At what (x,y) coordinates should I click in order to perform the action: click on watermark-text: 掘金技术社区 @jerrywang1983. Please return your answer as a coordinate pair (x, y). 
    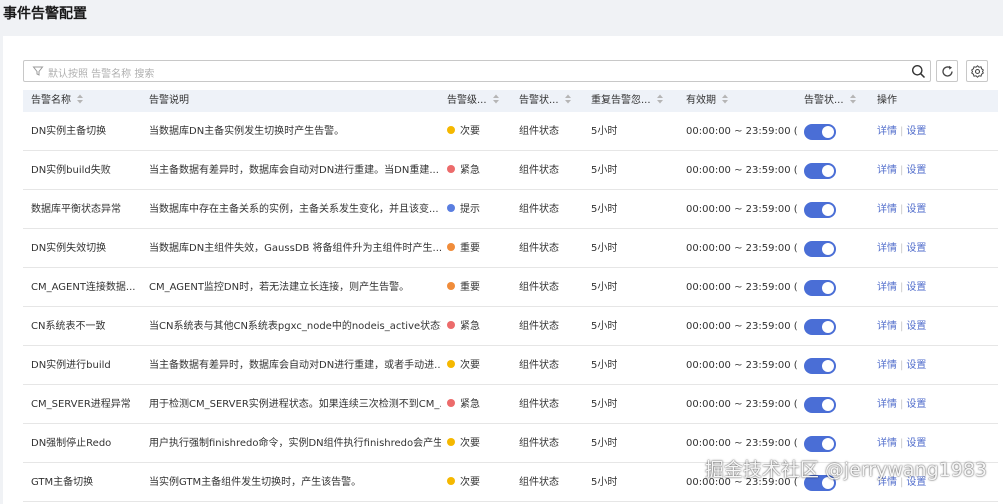
    Looking at the image, I should click on (845, 470).